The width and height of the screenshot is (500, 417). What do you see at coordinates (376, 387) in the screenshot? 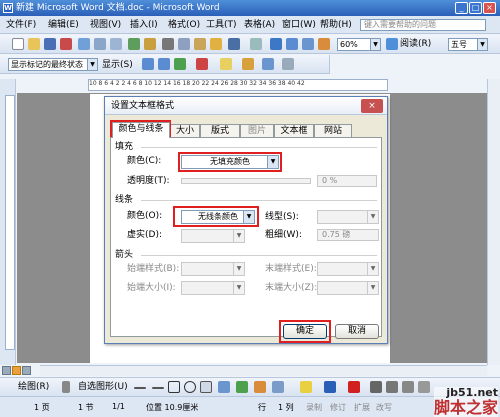
I see `line-style-icon` at bounding box center [376, 387].